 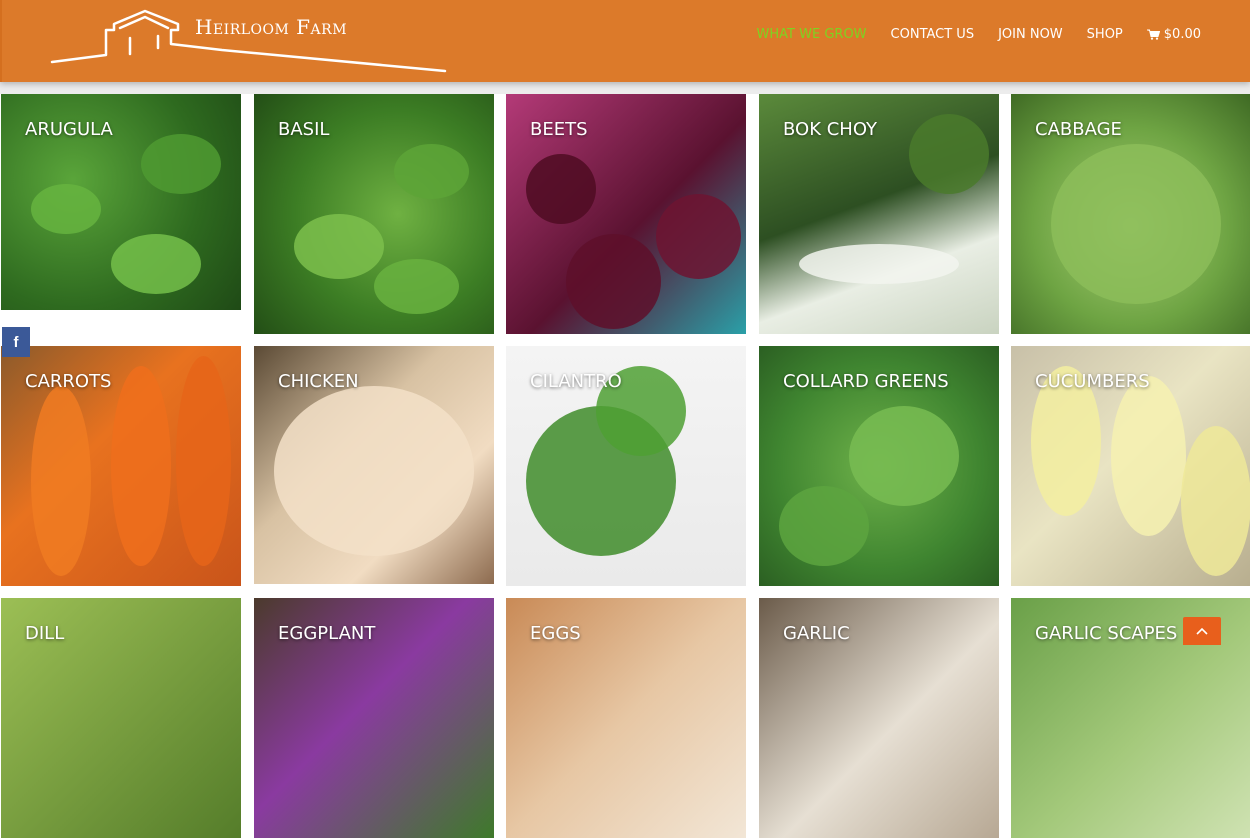 What do you see at coordinates (879, 264) in the screenshot?
I see `stalk-shape` at bounding box center [879, 264].